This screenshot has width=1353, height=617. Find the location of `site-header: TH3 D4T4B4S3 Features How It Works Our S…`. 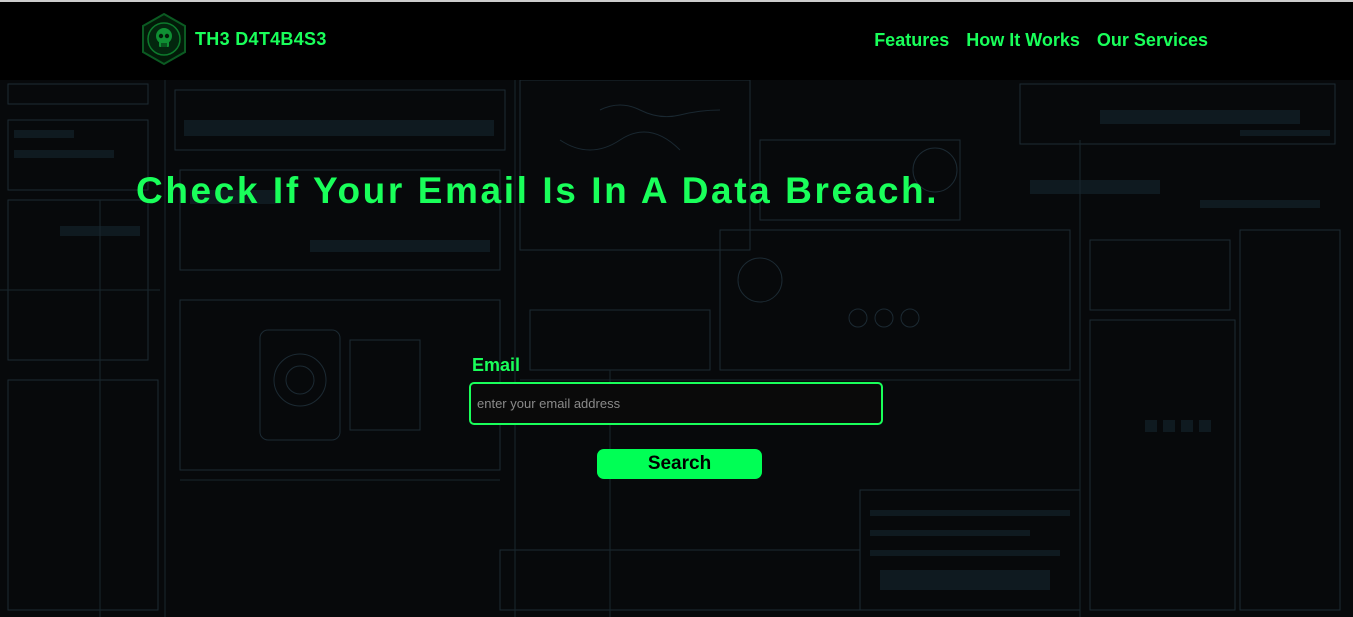

site-header: TH3 D4T4B4S3 Features How It Works Our S… is located at coordinates (676, 41).